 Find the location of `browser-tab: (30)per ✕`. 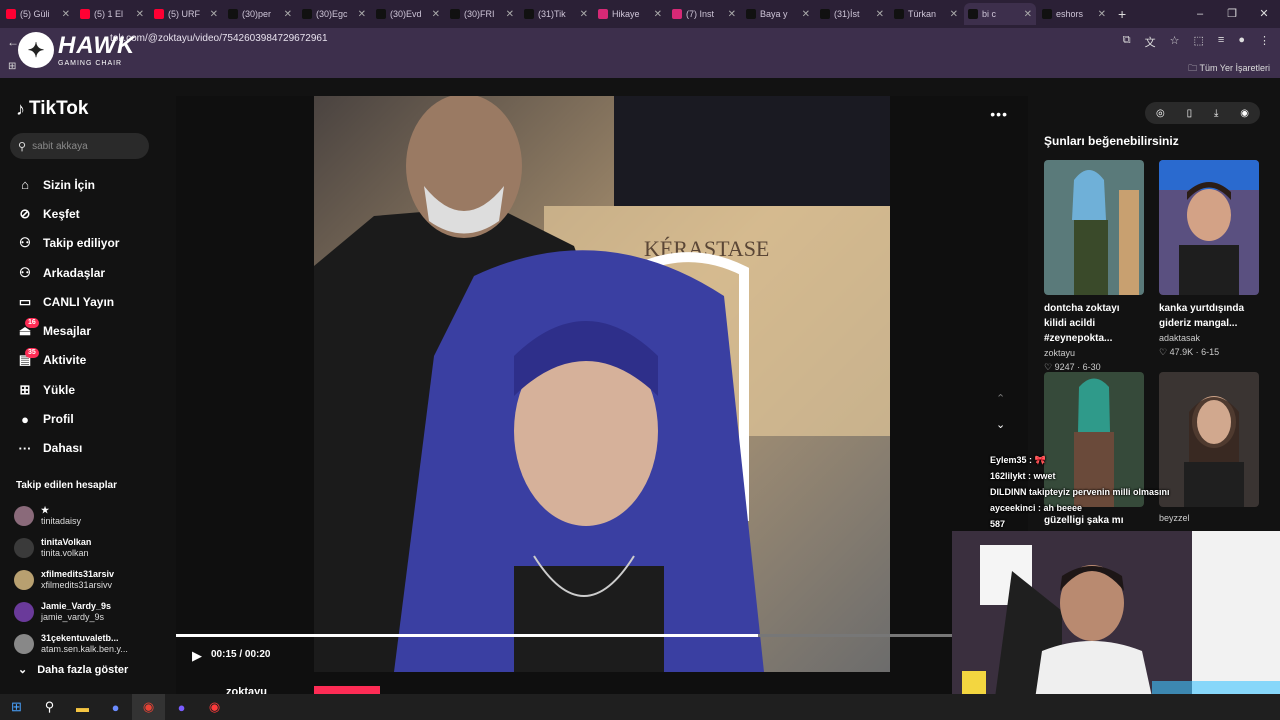

browser-tab: (30)per ✕ is located at coordinates (260, 14).